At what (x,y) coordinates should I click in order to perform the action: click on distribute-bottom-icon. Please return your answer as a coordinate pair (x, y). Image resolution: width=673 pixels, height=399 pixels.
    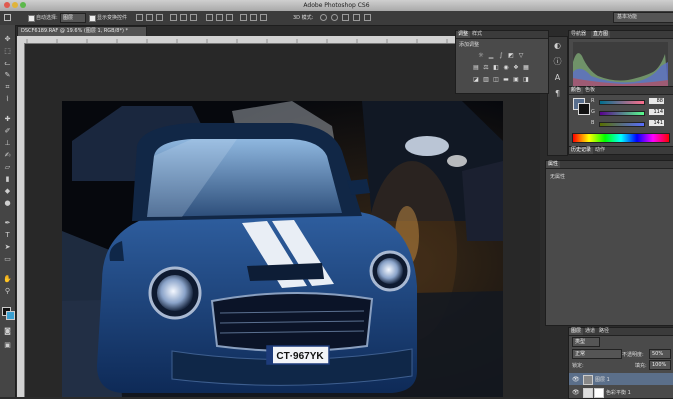
    Looking at the image, I should click on (229, 17).